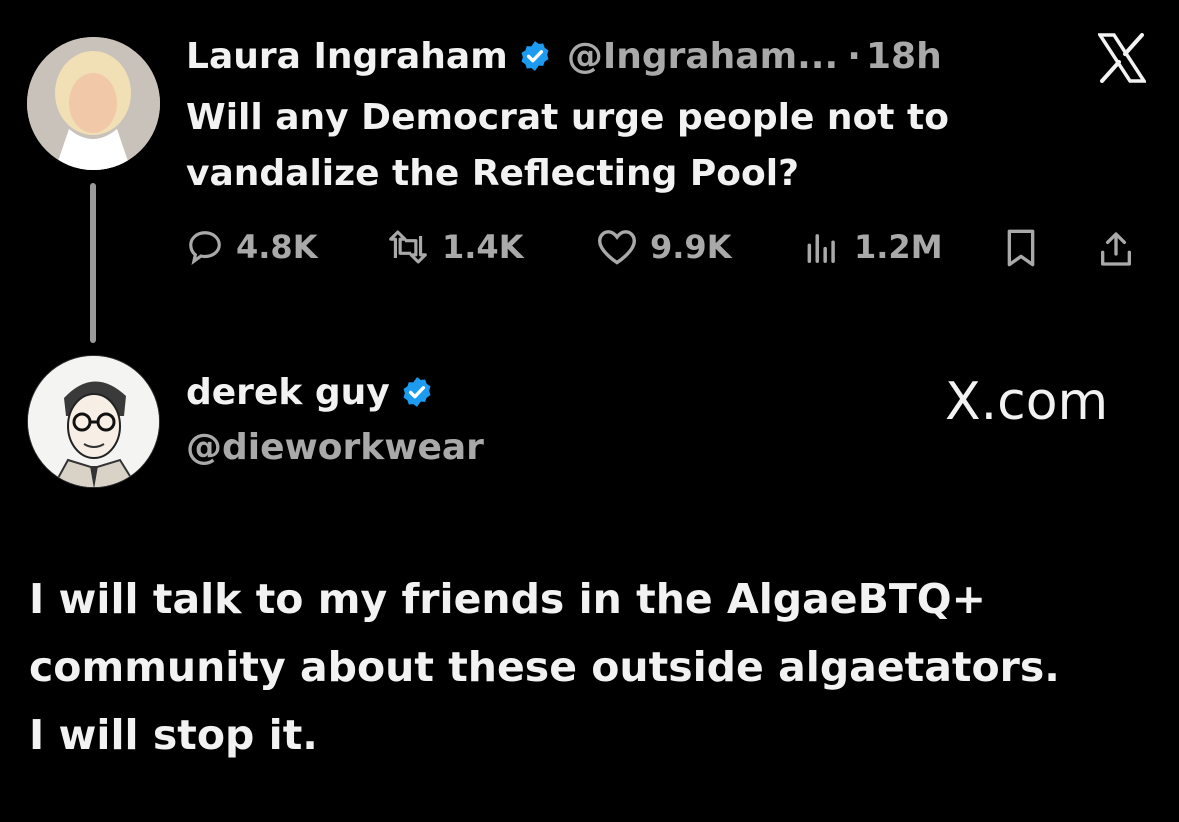 The height and width of the screenshot is (822, 1179). I want to click on source-text: X.com, so click(1027, 402).